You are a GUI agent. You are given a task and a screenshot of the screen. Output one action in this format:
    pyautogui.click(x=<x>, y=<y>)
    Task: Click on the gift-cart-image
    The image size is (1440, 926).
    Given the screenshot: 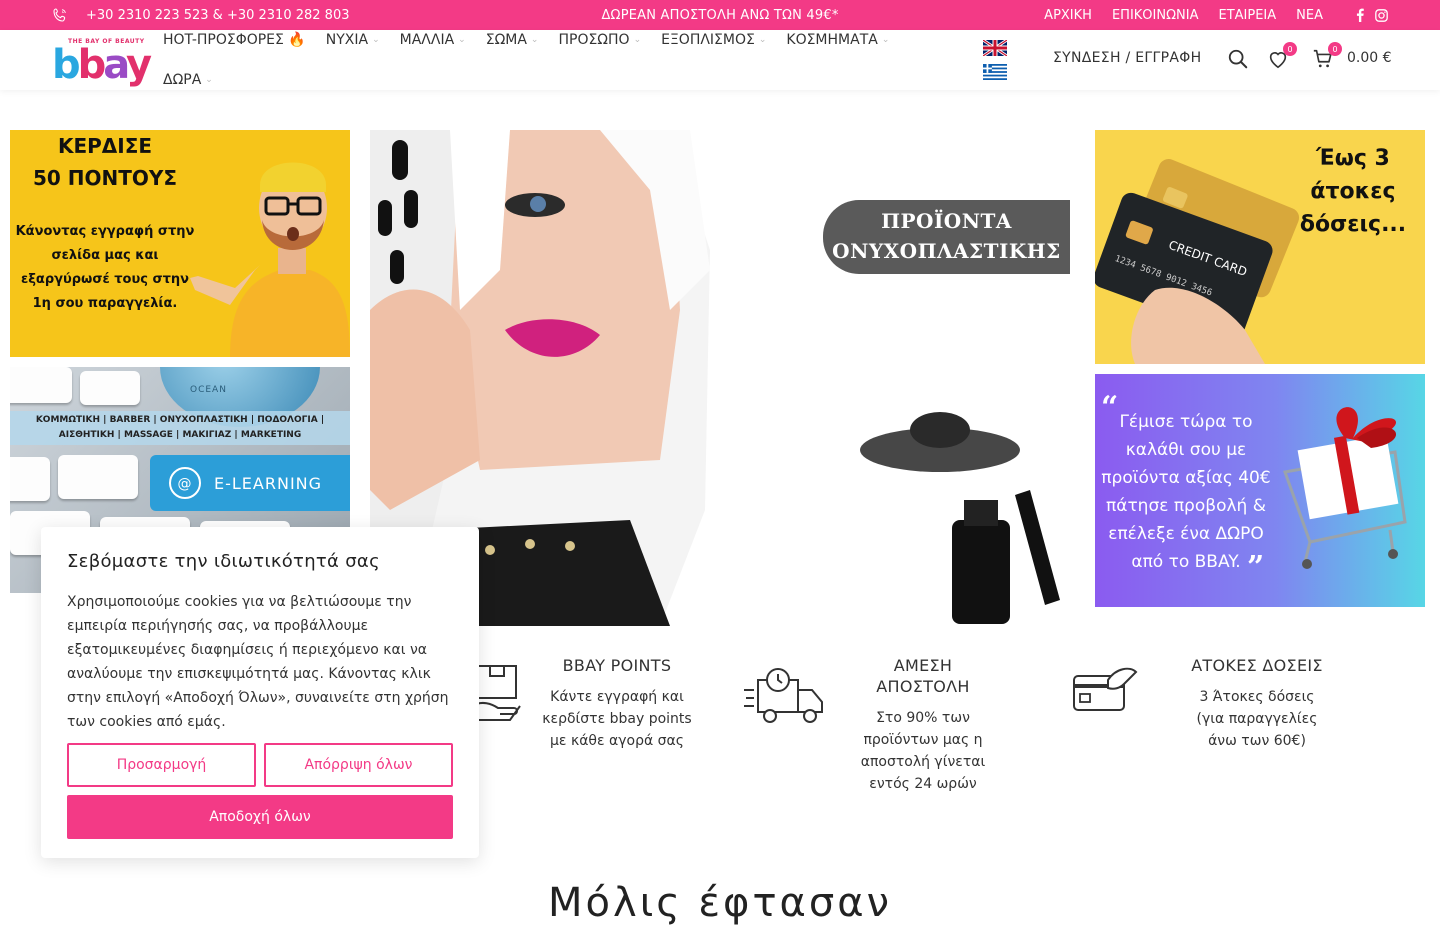 What is the action you would take?
    pyautogui.click(x=1344, y=488)
    